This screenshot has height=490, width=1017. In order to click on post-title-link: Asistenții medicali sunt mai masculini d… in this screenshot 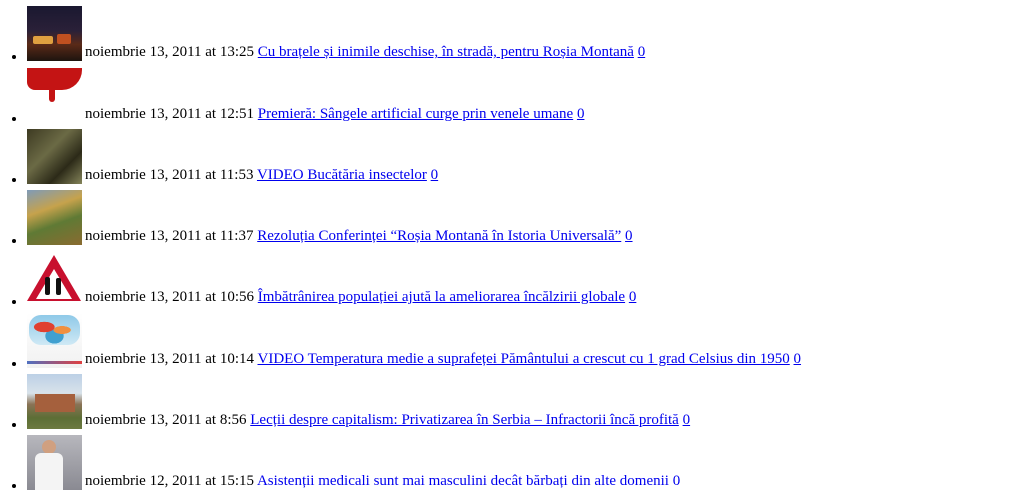, I will do `click(463, 481)`.